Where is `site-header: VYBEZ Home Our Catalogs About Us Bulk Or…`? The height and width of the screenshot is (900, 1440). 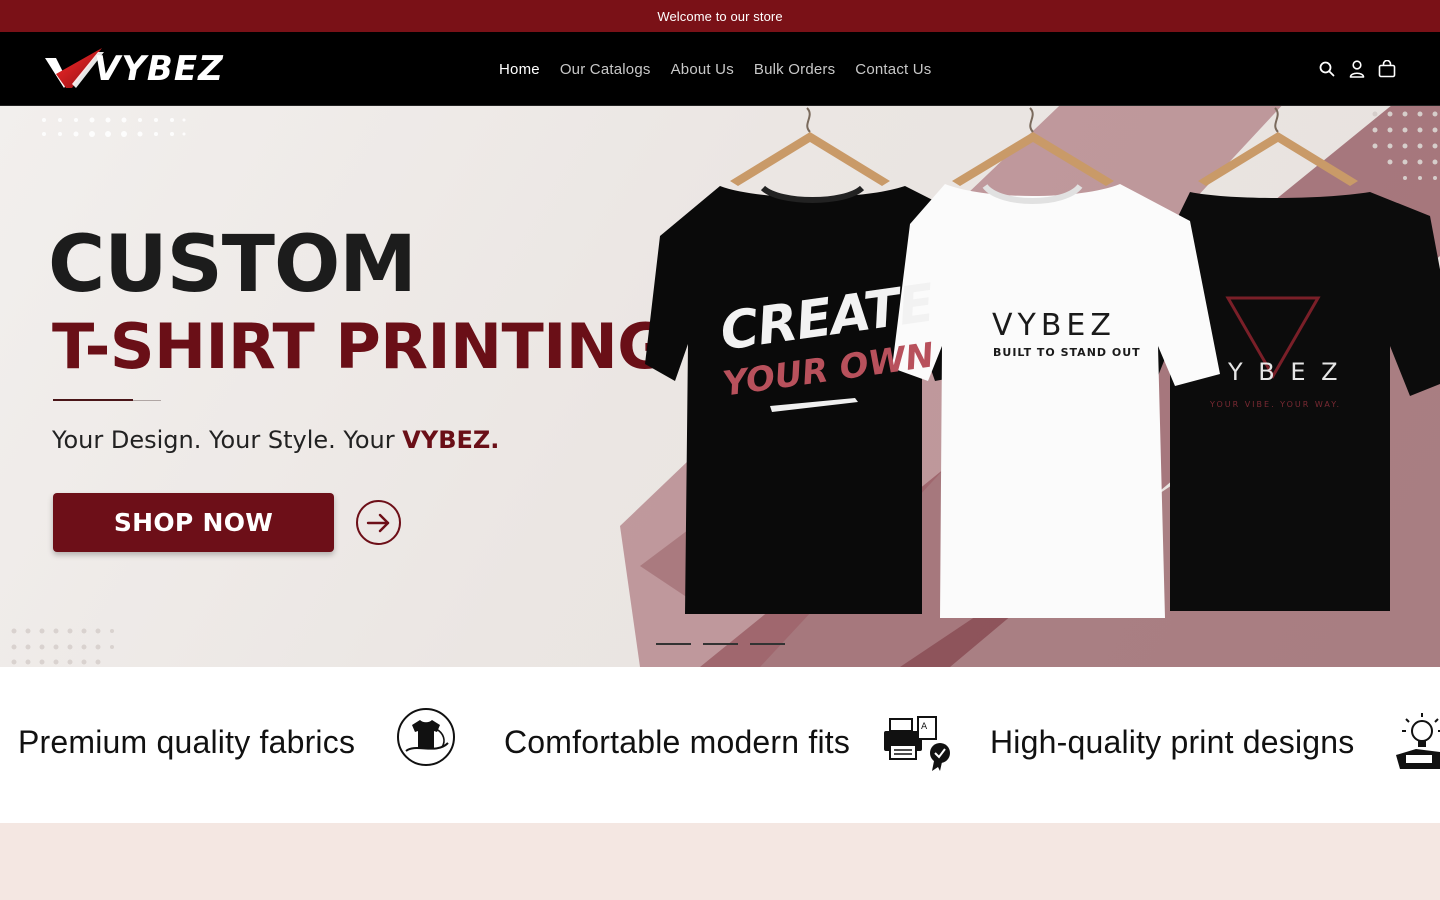 site-header: VYBEZ Home Our Catalogs About Us Bulk Or… is located at coordinates (720, 69).